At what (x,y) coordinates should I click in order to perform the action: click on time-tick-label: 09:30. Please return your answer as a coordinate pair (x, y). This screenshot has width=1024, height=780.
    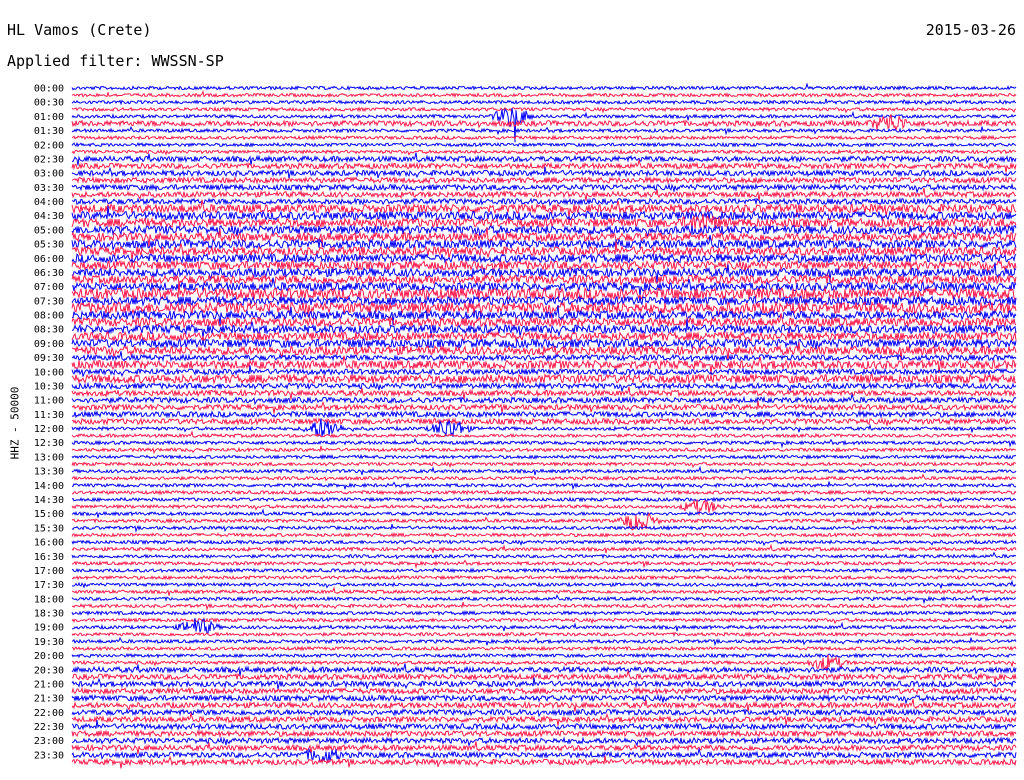
    Looking at the image, I should click on (49, 358).